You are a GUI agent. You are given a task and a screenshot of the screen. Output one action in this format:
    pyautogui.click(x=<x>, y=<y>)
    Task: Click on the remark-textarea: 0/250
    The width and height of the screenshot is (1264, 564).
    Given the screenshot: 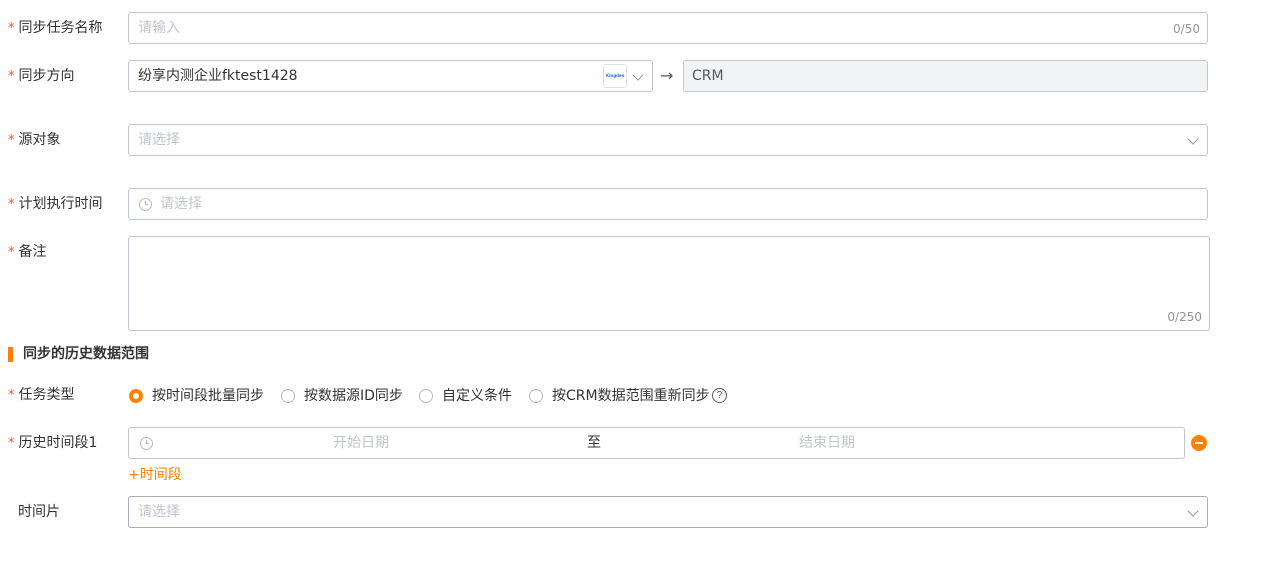 What is the action you would take?
    pyautogui.click(x=669, y=283)
    